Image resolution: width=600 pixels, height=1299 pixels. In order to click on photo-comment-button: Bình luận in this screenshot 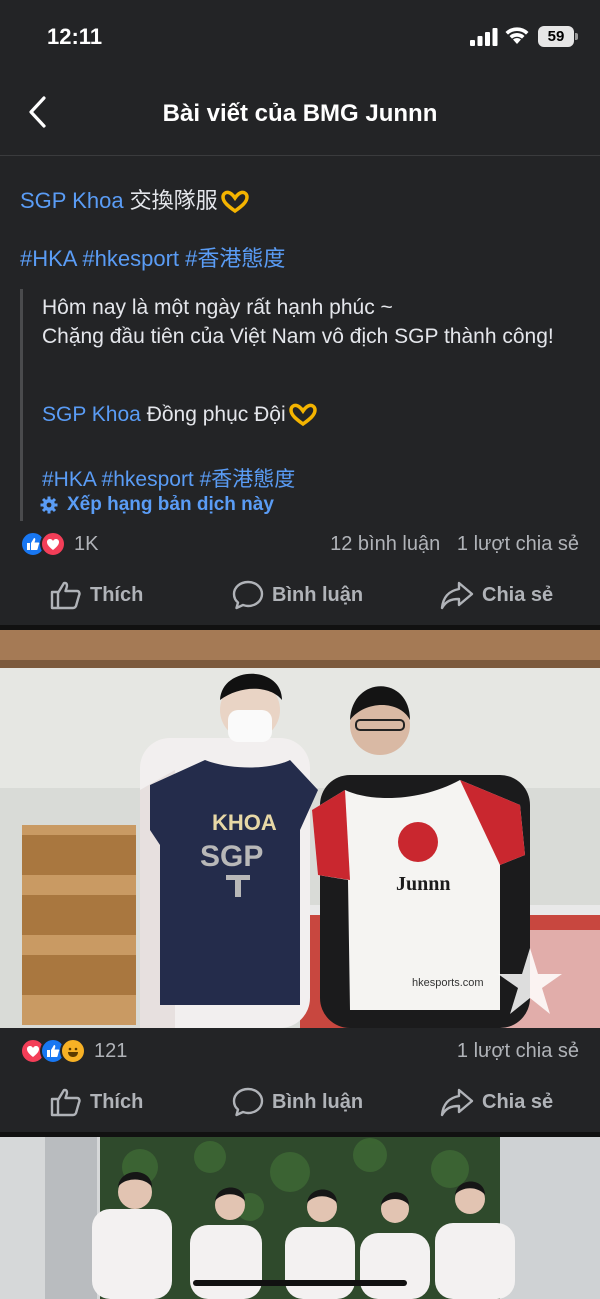, I will do `click(297, 1102)`.